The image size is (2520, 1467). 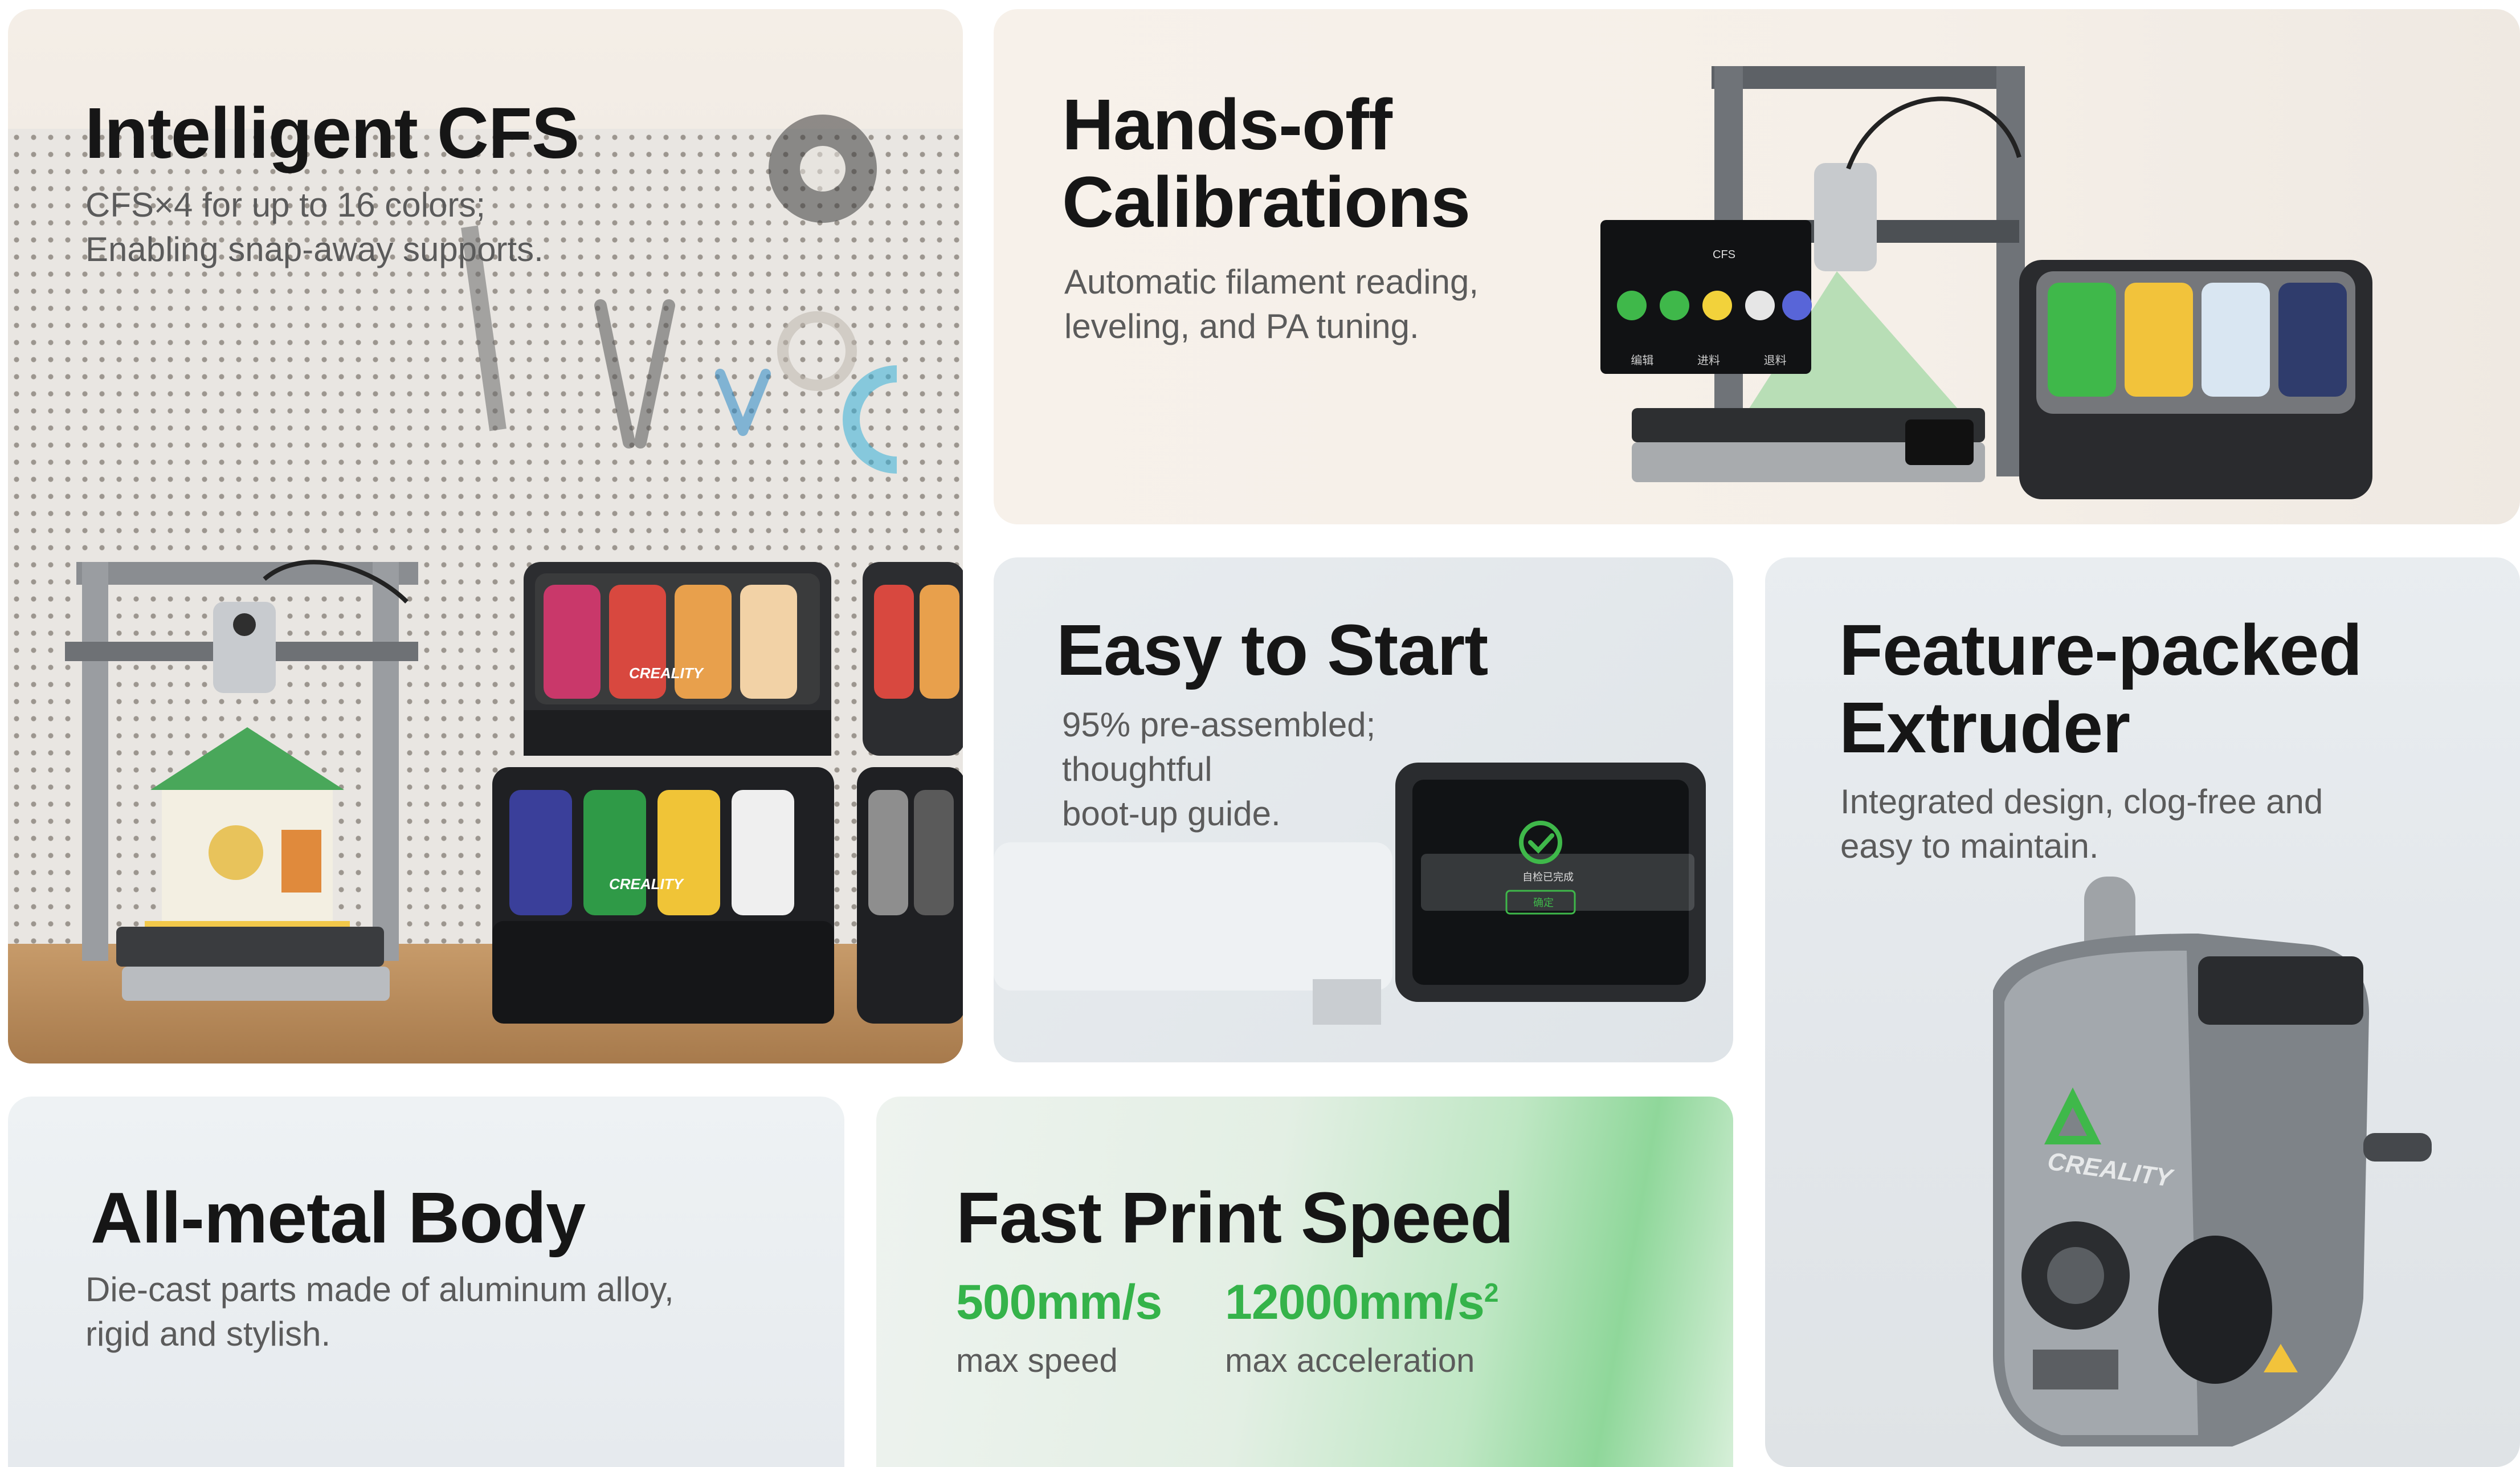 What do you see at coordinates (1724, 254) in the screenshot?
I see `screen-cfs-label: CFS` at bounding box center [1724, 254].